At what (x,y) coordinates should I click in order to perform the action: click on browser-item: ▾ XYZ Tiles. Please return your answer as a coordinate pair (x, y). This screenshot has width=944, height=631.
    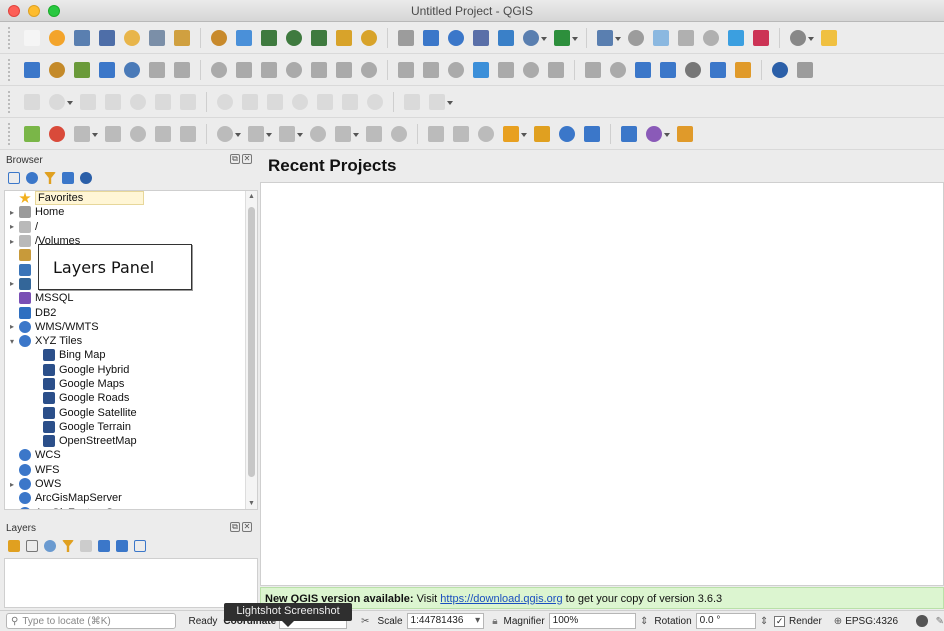
    Looking at the image, I should click on (131, 341).